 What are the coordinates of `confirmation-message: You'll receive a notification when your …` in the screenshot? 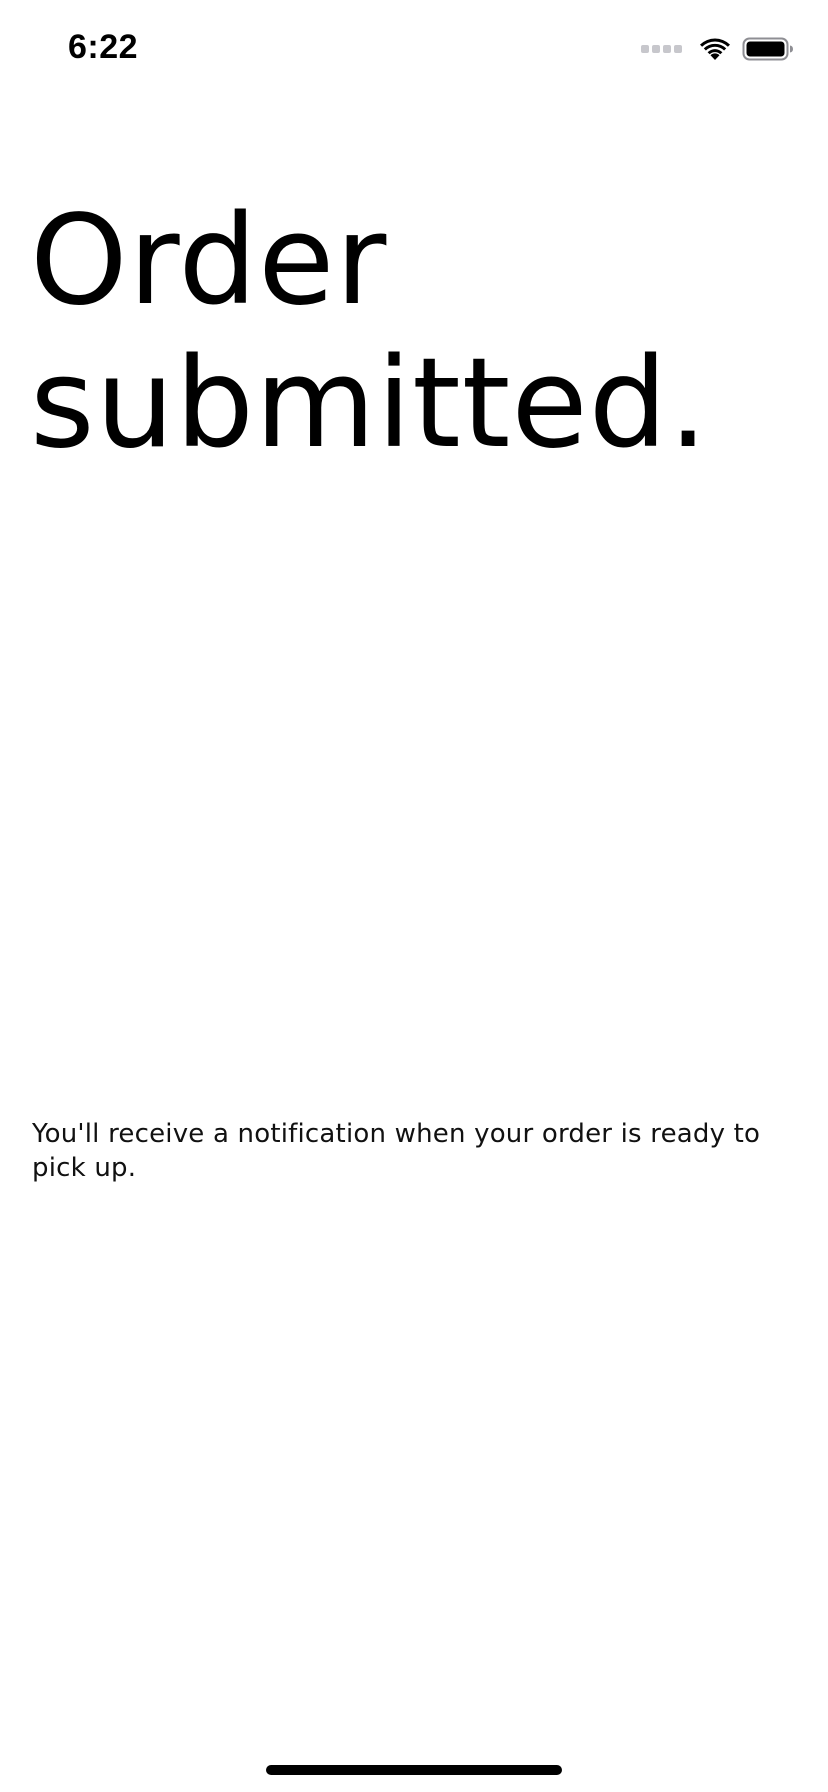 It's located at (396, 1151).